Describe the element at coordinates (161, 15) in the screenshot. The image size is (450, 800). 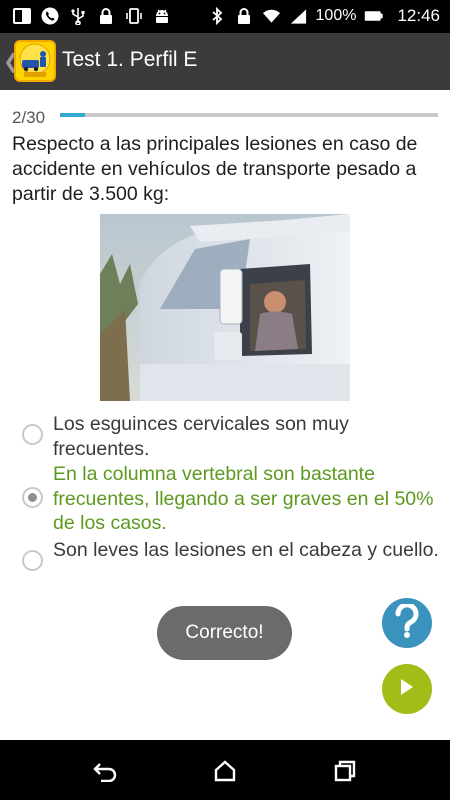
I see `android-icon` at that location.